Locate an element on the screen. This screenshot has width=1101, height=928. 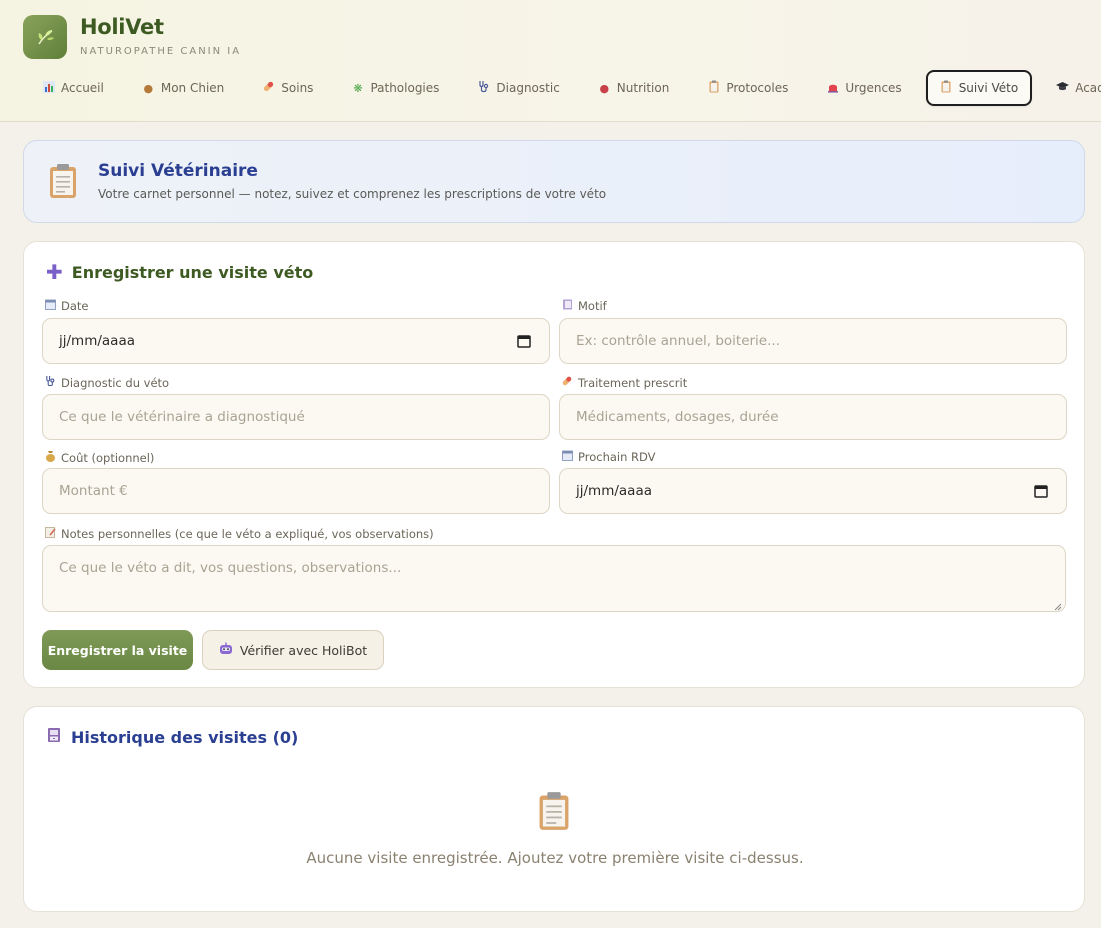
graduation-cap-icon is located at coordinates (1063, 88).